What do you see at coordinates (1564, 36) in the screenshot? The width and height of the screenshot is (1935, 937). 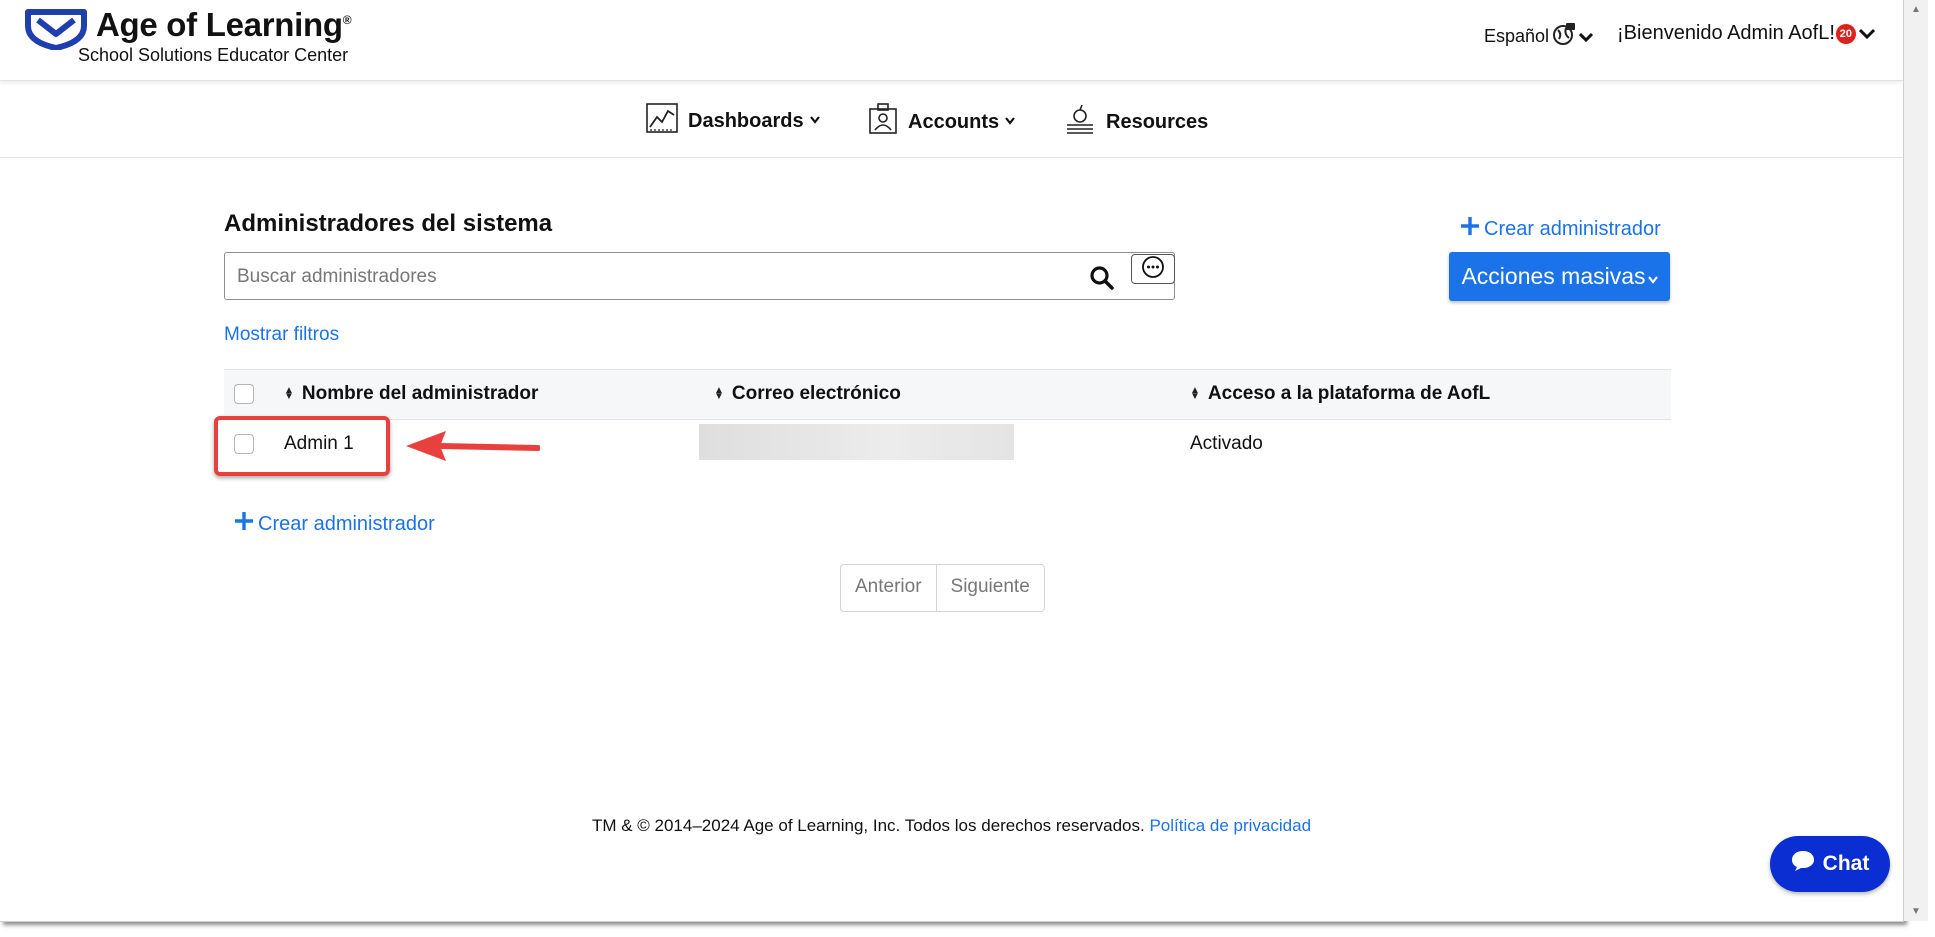 I see `globe-icon` at bounding box center [1564, 36].